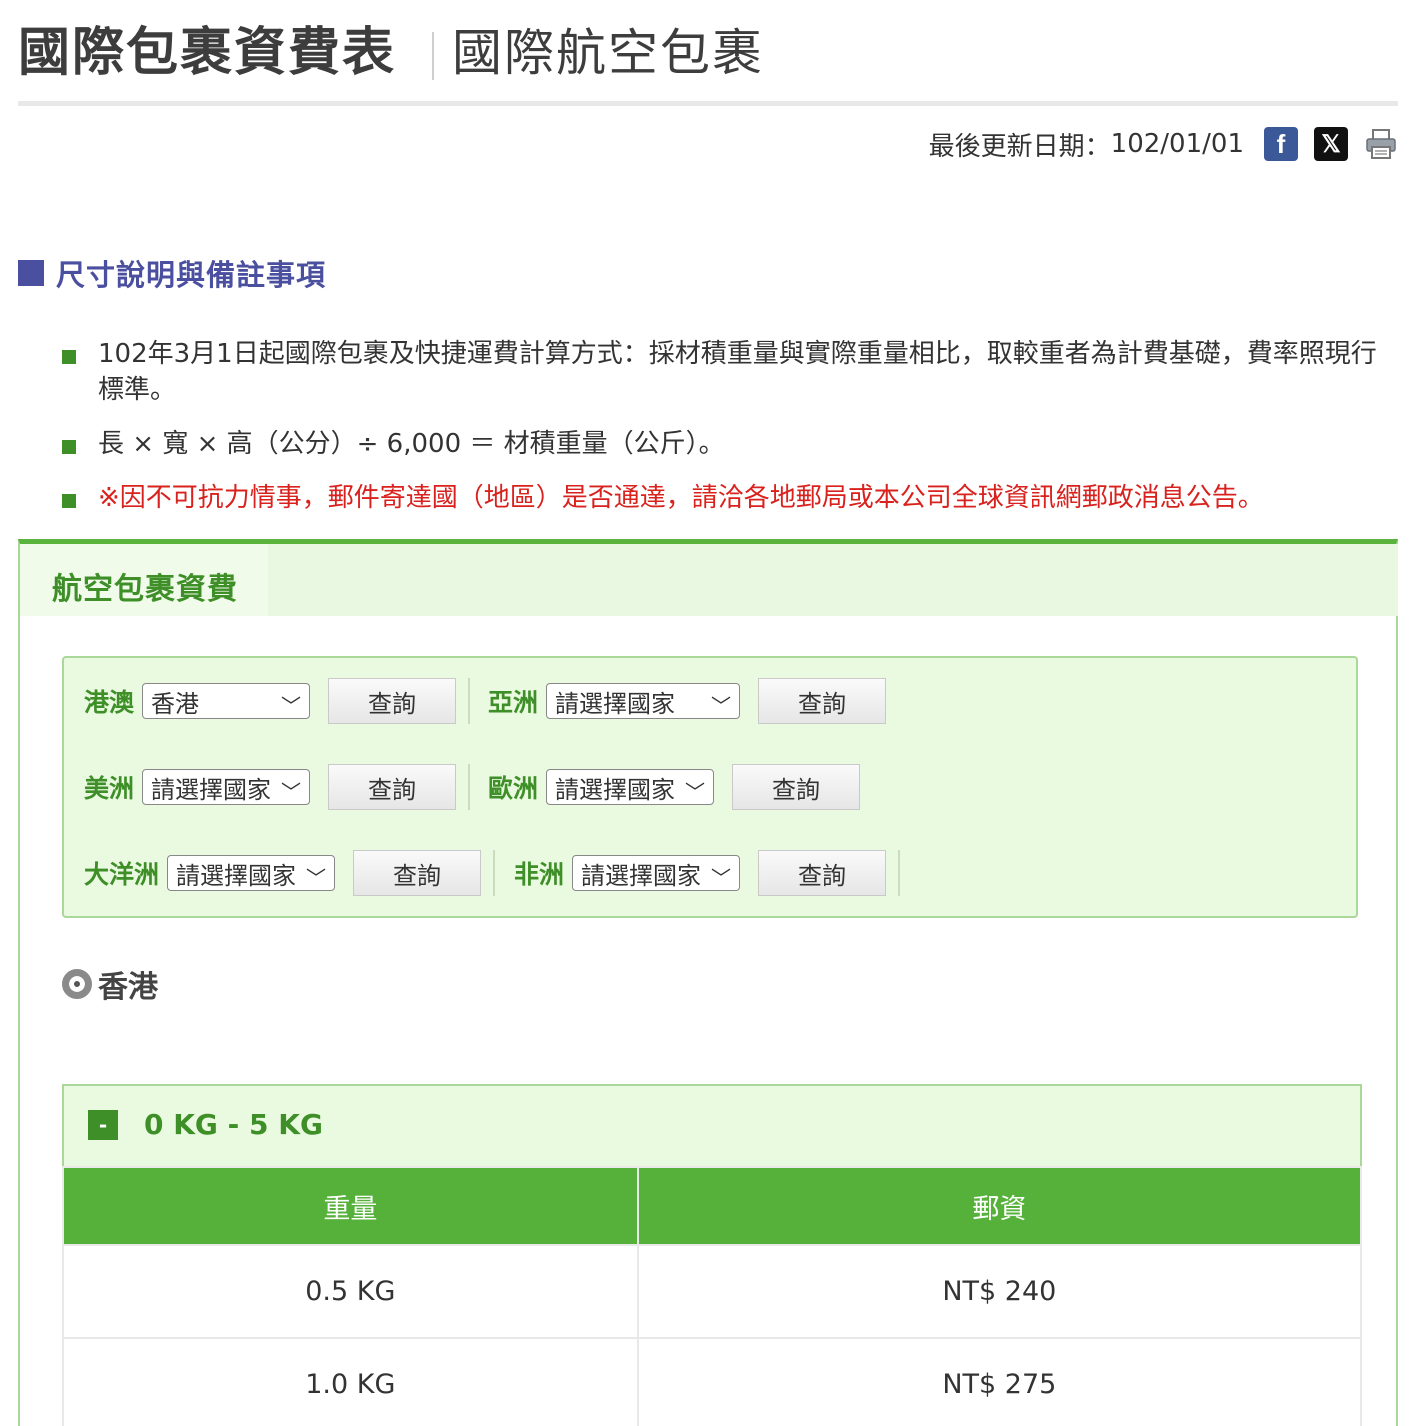 This screenshot has width=1418, height=1426. I want to click on weight-cell: 1.0 KG, so click(350, 1381).